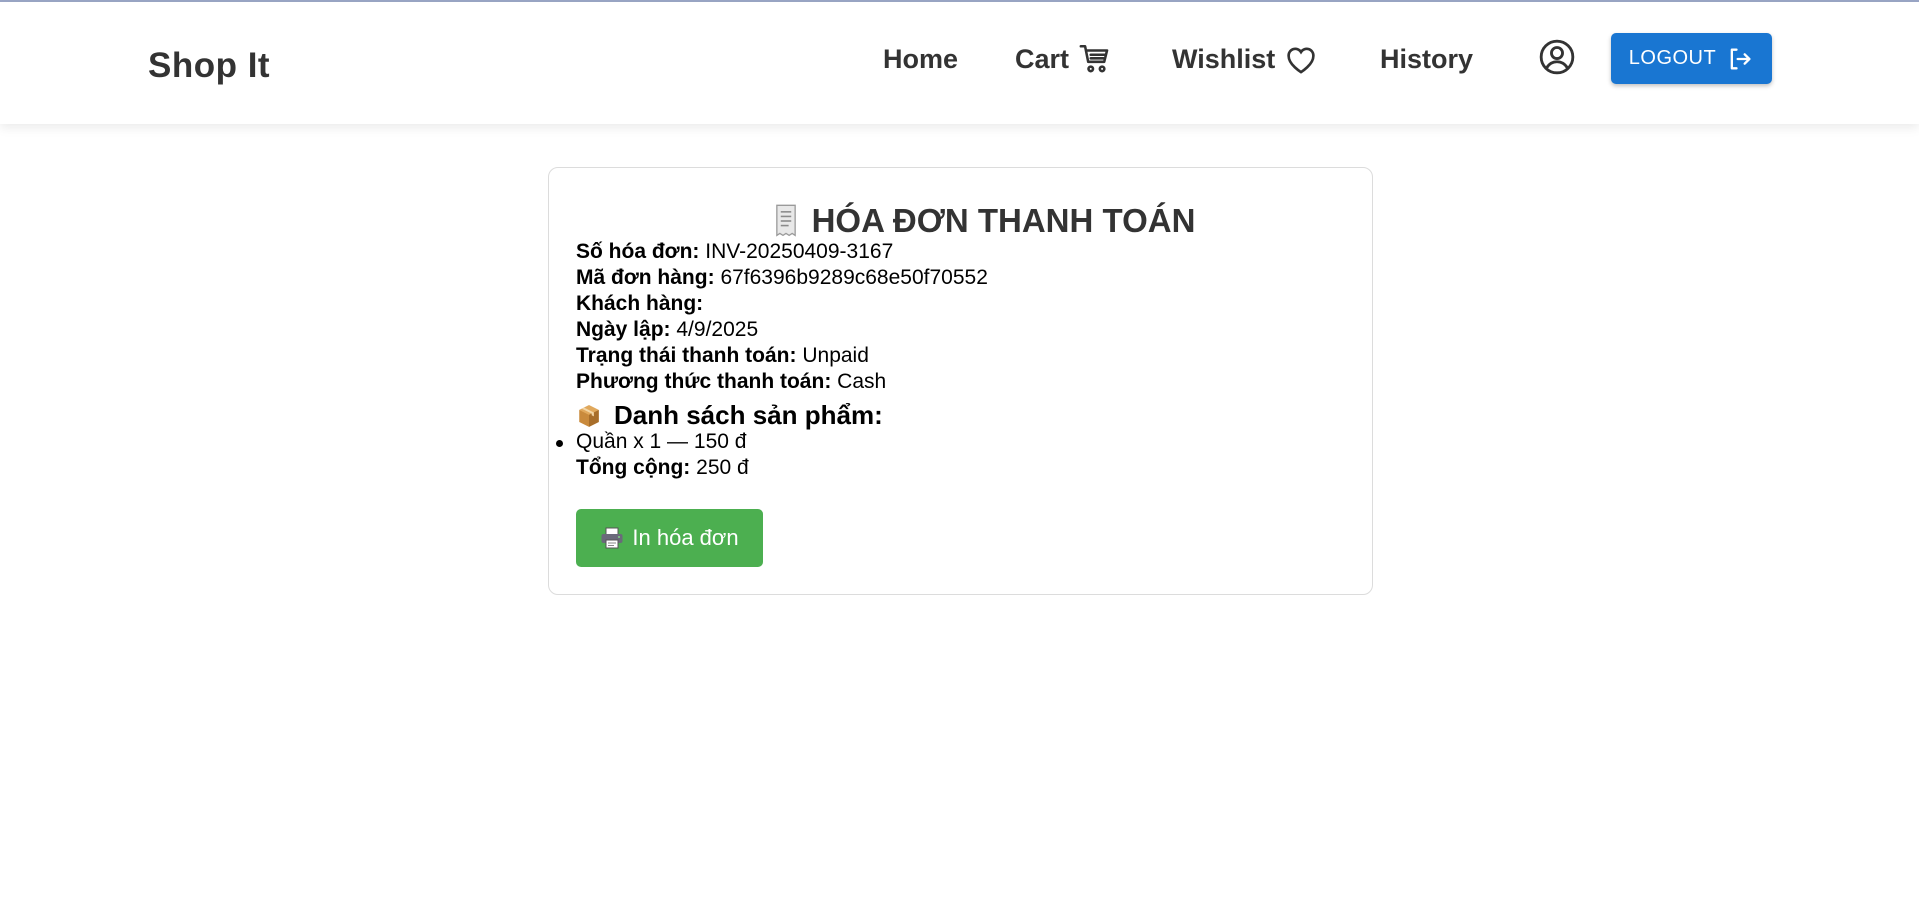 Image resolution: width=1919 pixels, height=913 pixels. What do you see at coordinates (589, 415) in the screenshot?
I see `box-icon` at bounding box center [589, 415].